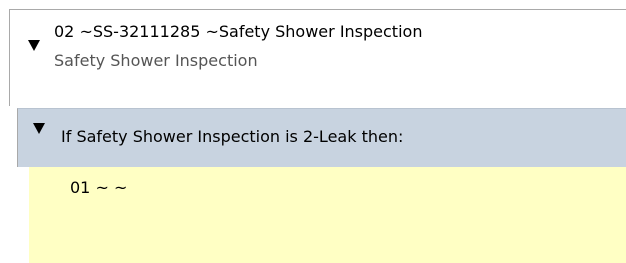  I want to click on task-subtitle: Safety Shower Inspection, so click(156, 60).